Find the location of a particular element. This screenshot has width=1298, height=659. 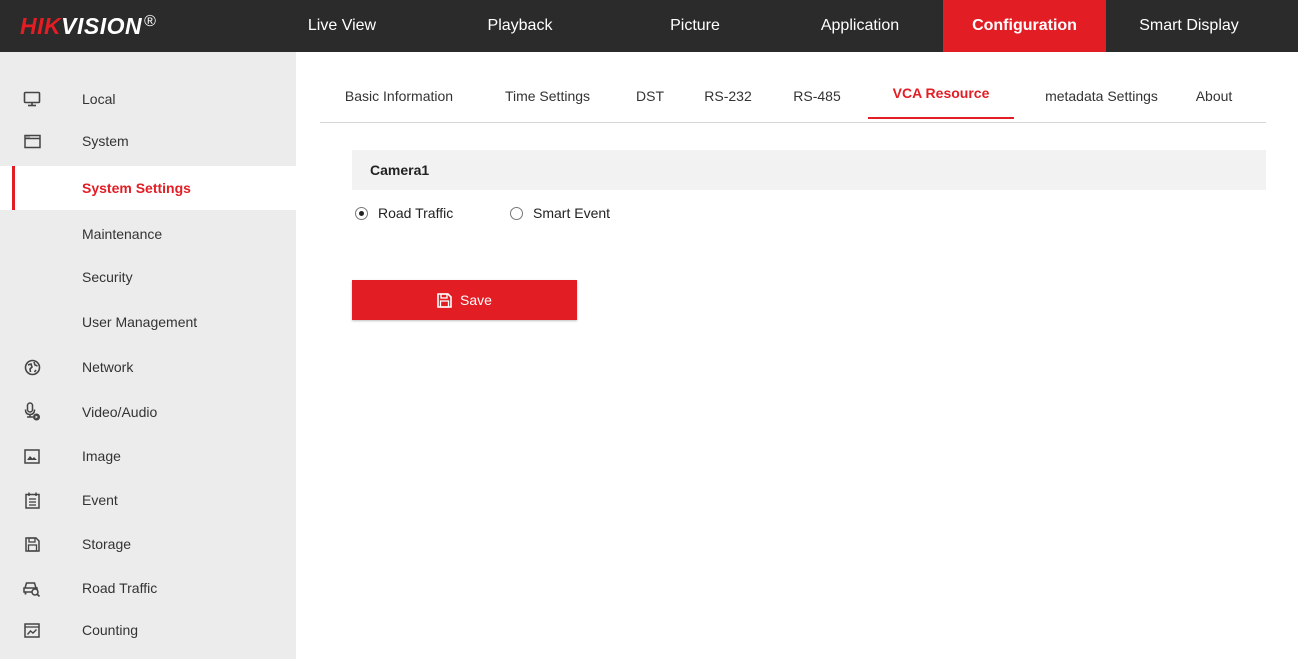

window-icon is located at coordinates (32, 141).